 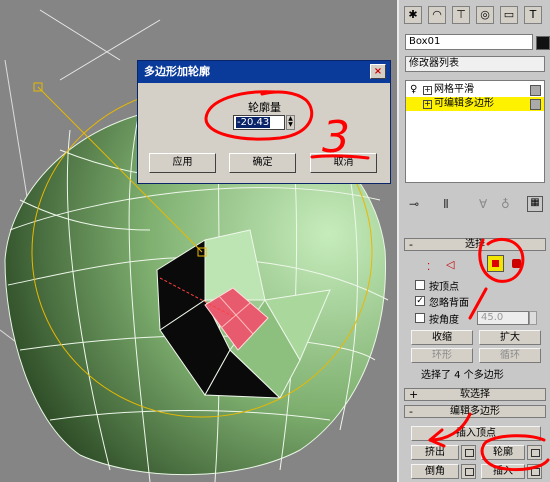 I want to click on polygon-mode-button, so click(x=495, y=263).